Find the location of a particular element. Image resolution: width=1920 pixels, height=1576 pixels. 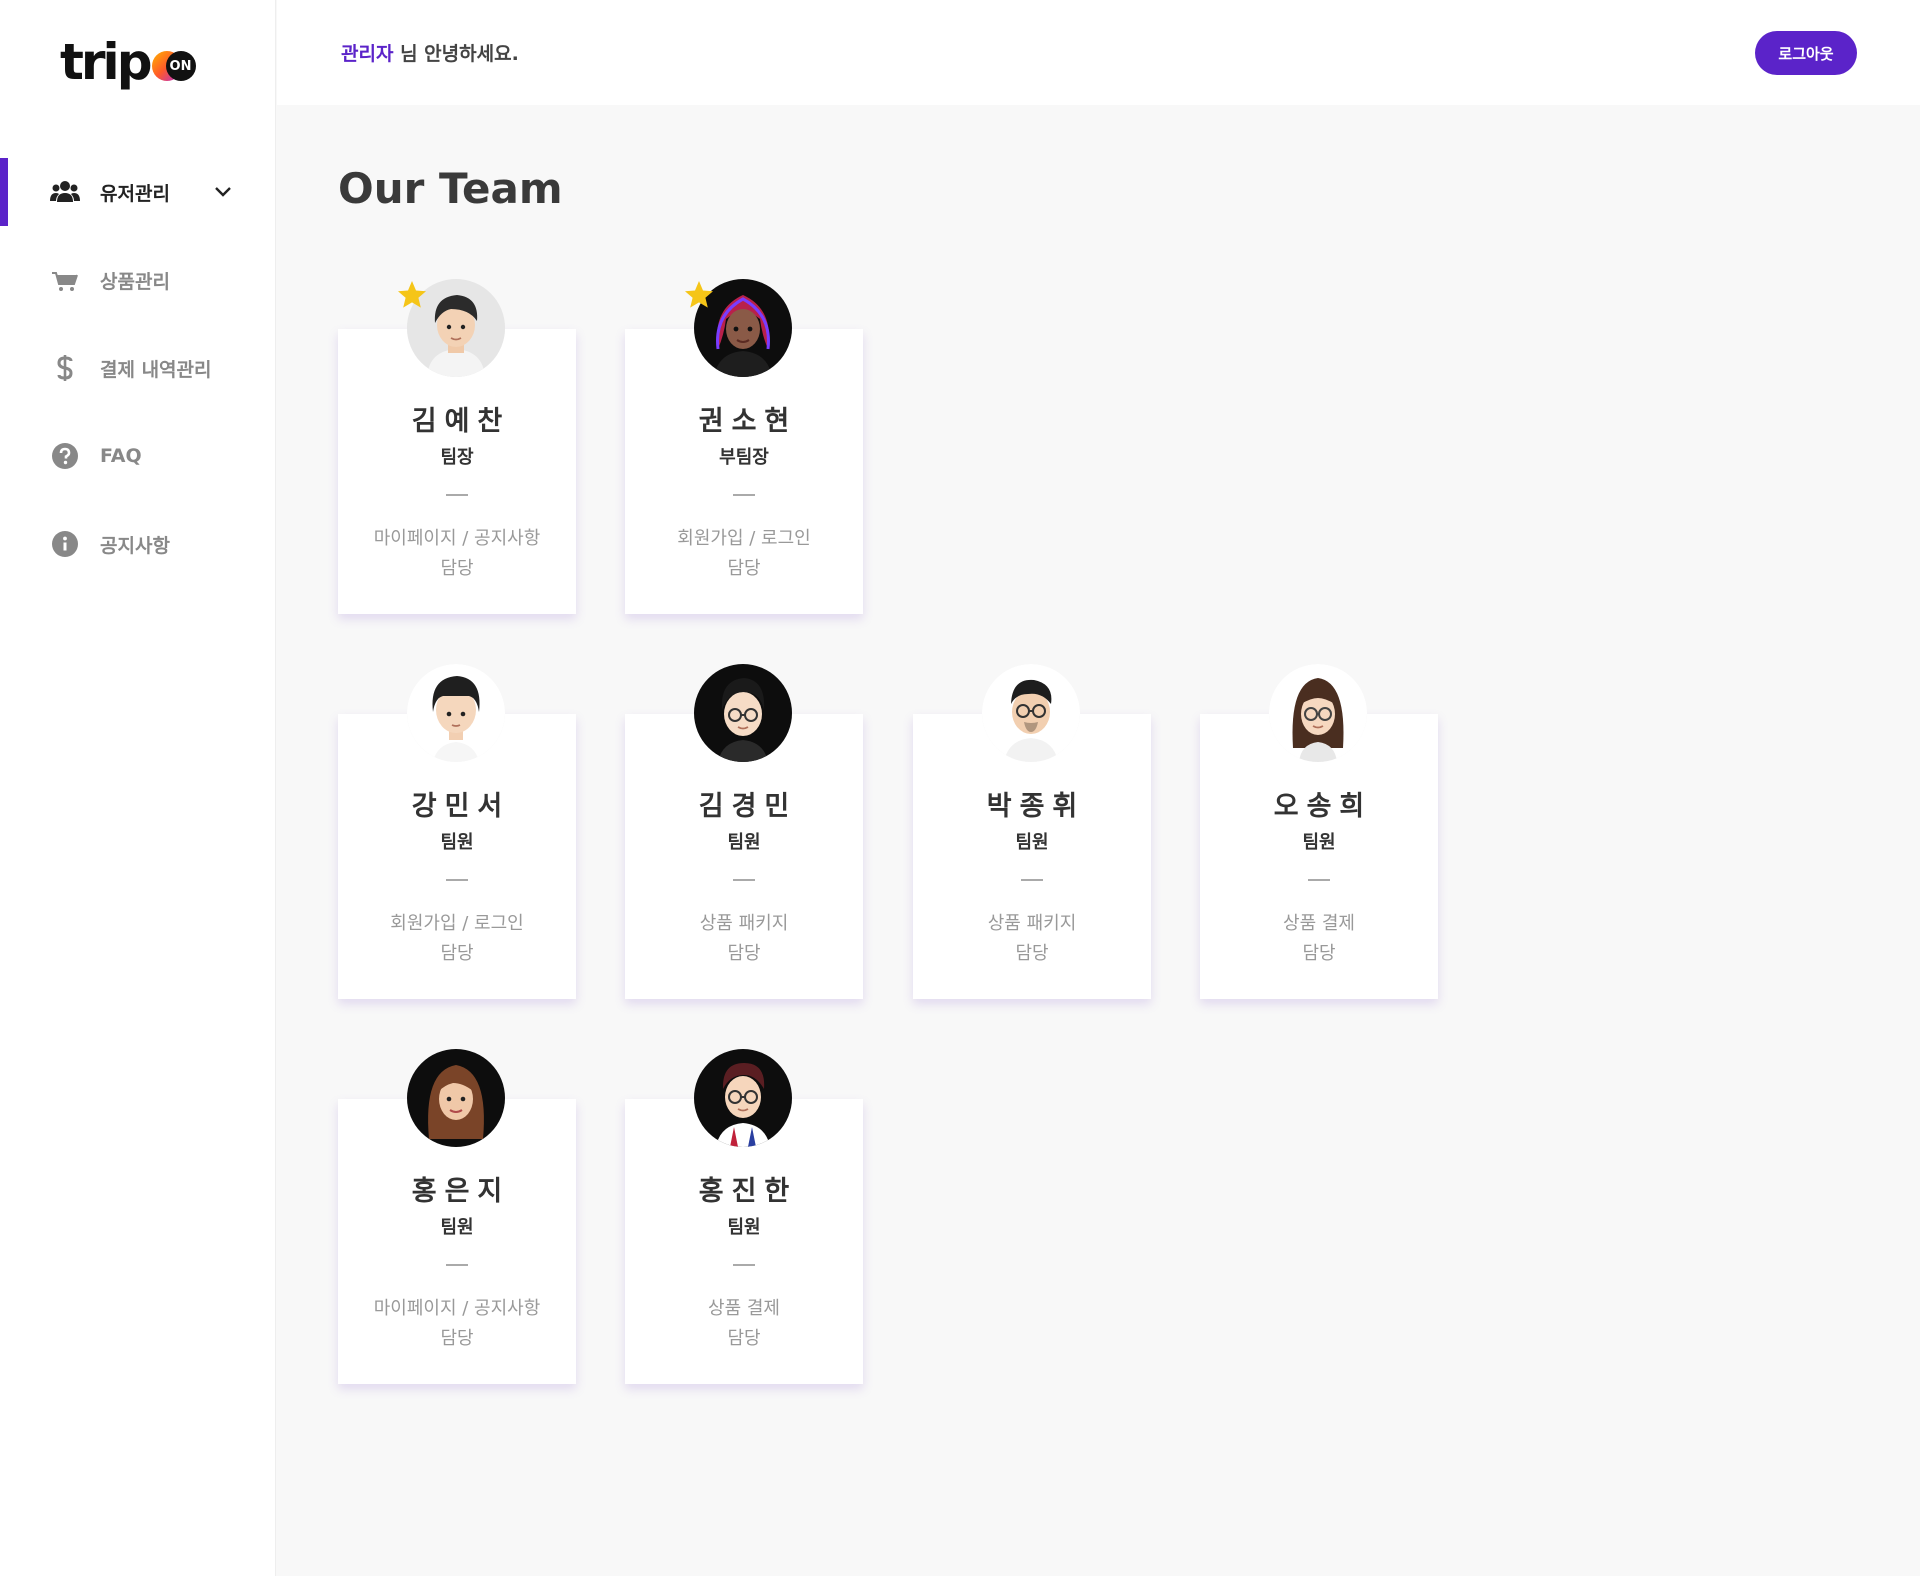

question-circle-icon is located at coordinates (65, 456).